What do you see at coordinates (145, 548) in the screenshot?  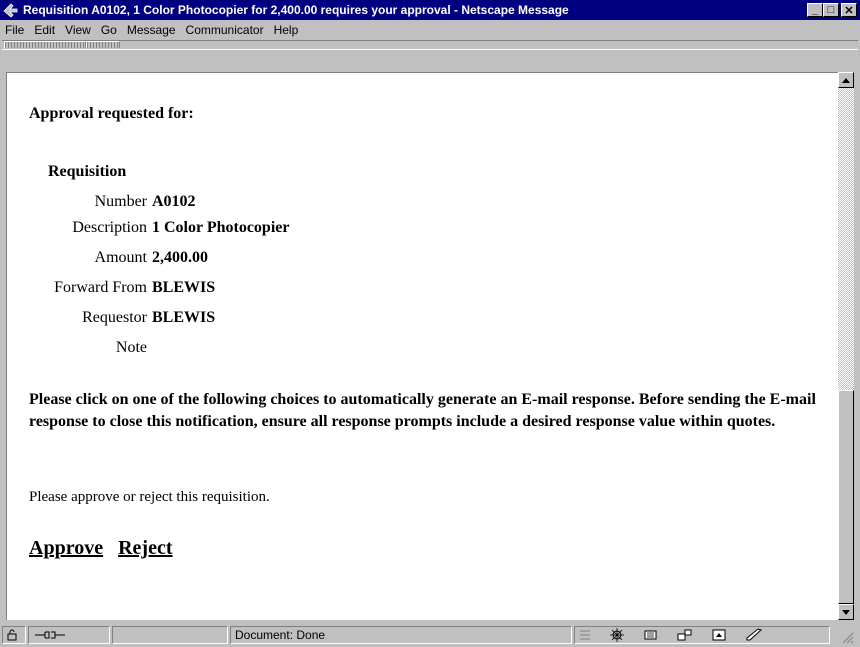 I see `reject-link: Reject` at bounding box center [145, 548].